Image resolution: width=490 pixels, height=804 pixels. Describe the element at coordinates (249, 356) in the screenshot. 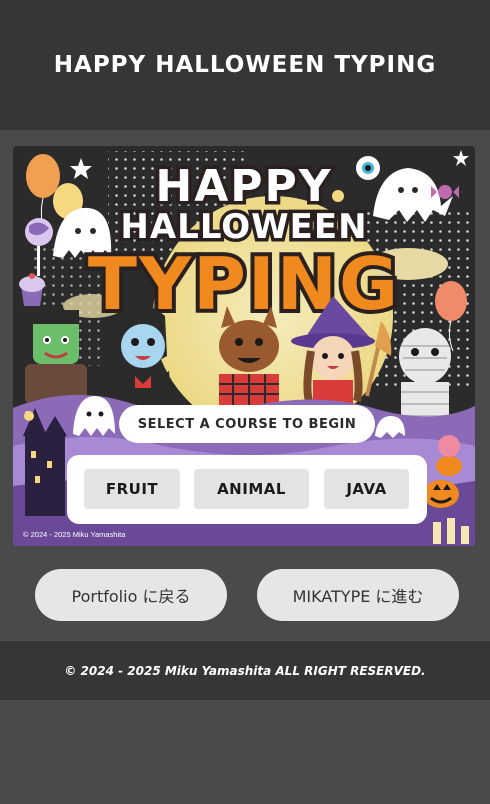

I see `werewolf-icon` at that location.